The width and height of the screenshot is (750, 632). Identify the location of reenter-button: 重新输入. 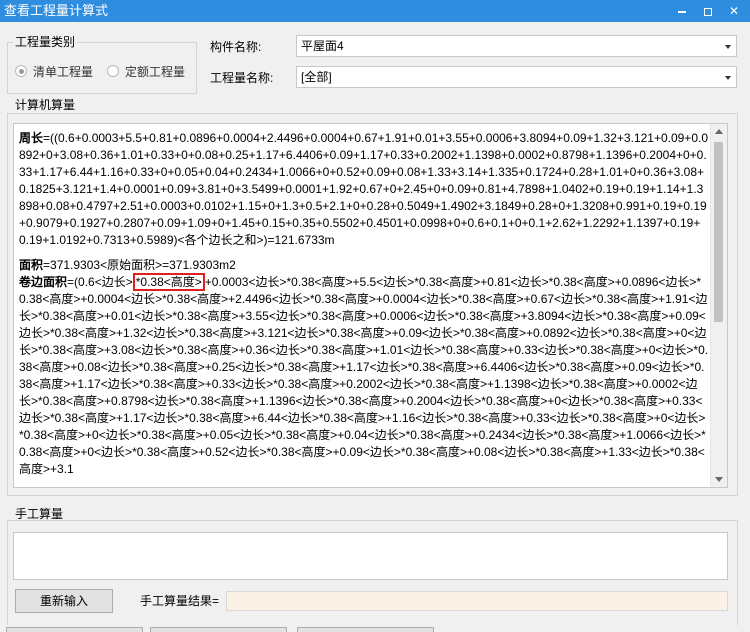
(64, 601).